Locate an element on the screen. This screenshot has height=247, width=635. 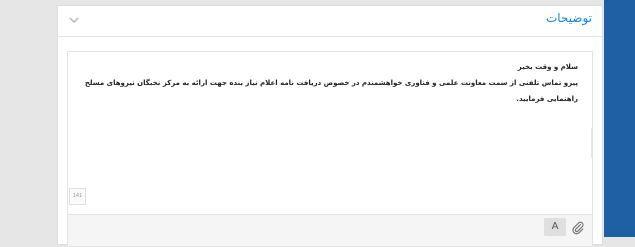
editor-toolbar: A is located at coordinates (330, 230).